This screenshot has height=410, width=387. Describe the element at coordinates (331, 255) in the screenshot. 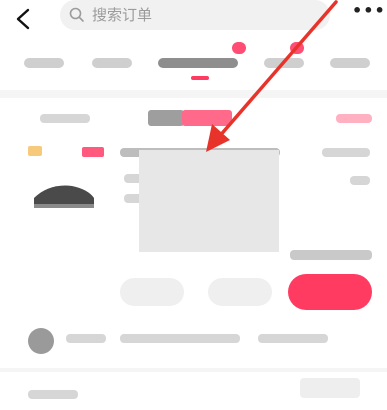

I see `order-total` at that location.